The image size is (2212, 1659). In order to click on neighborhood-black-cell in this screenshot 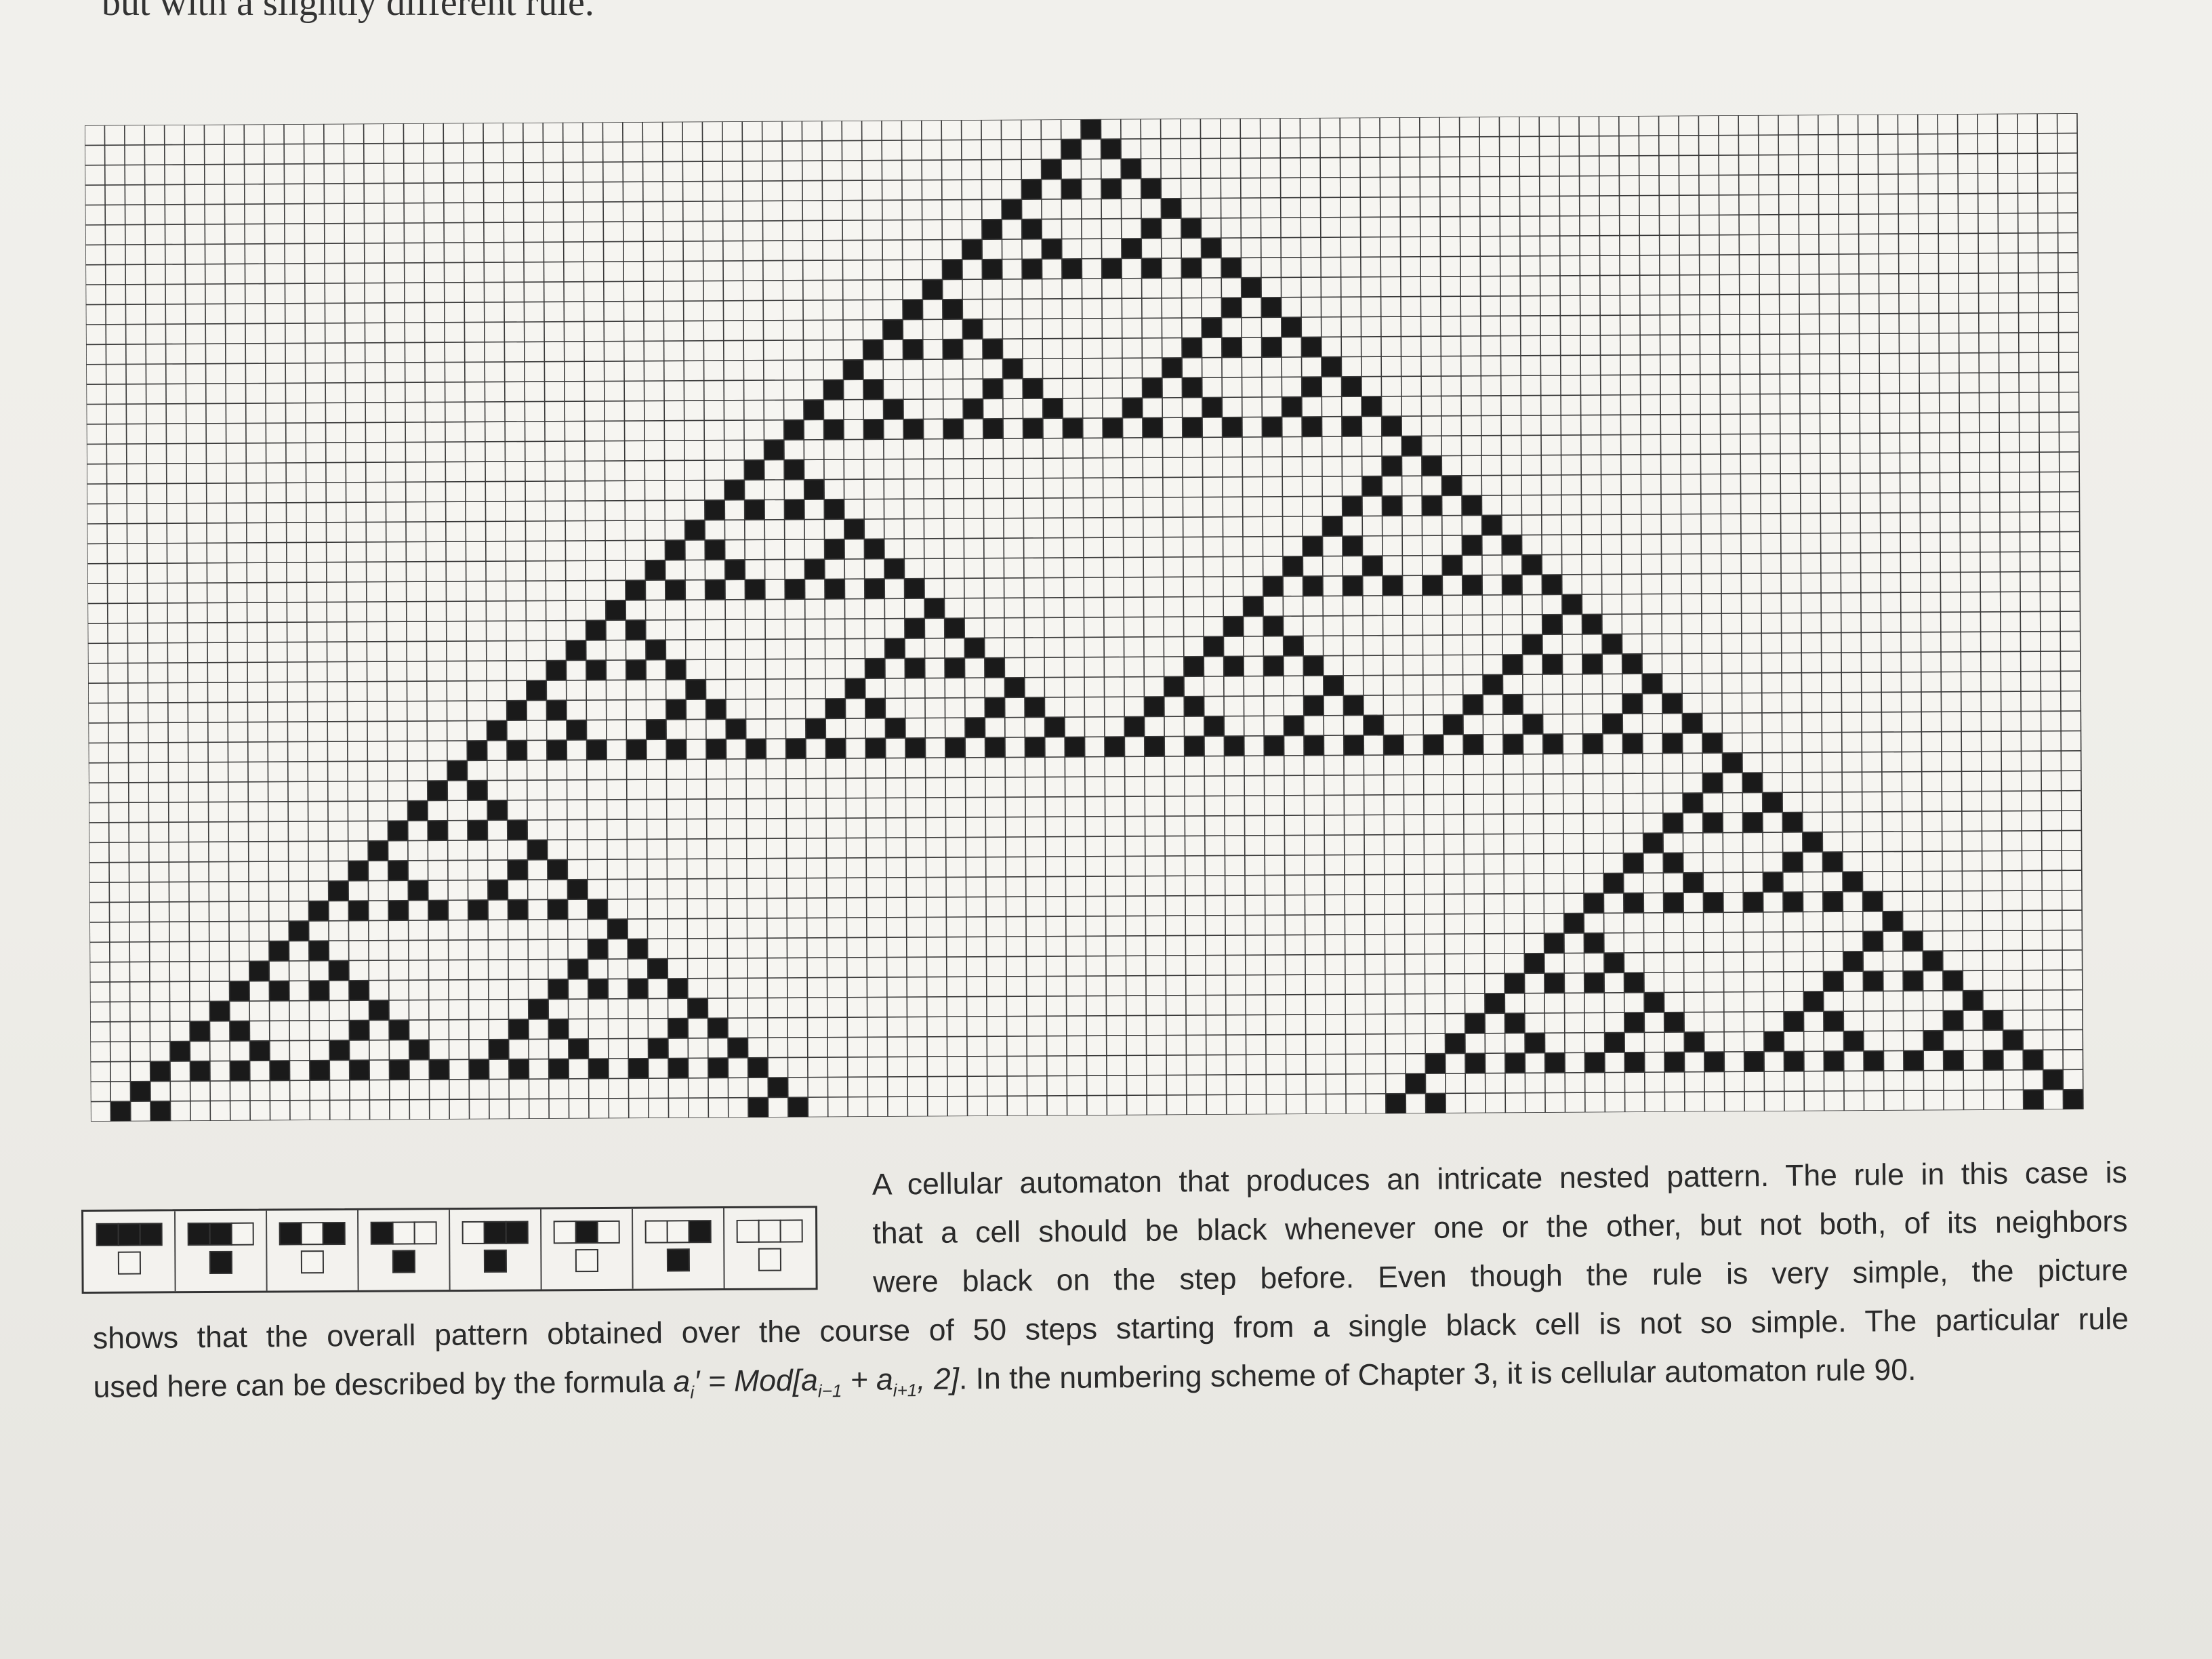, I will do `click(334, 1233)`.